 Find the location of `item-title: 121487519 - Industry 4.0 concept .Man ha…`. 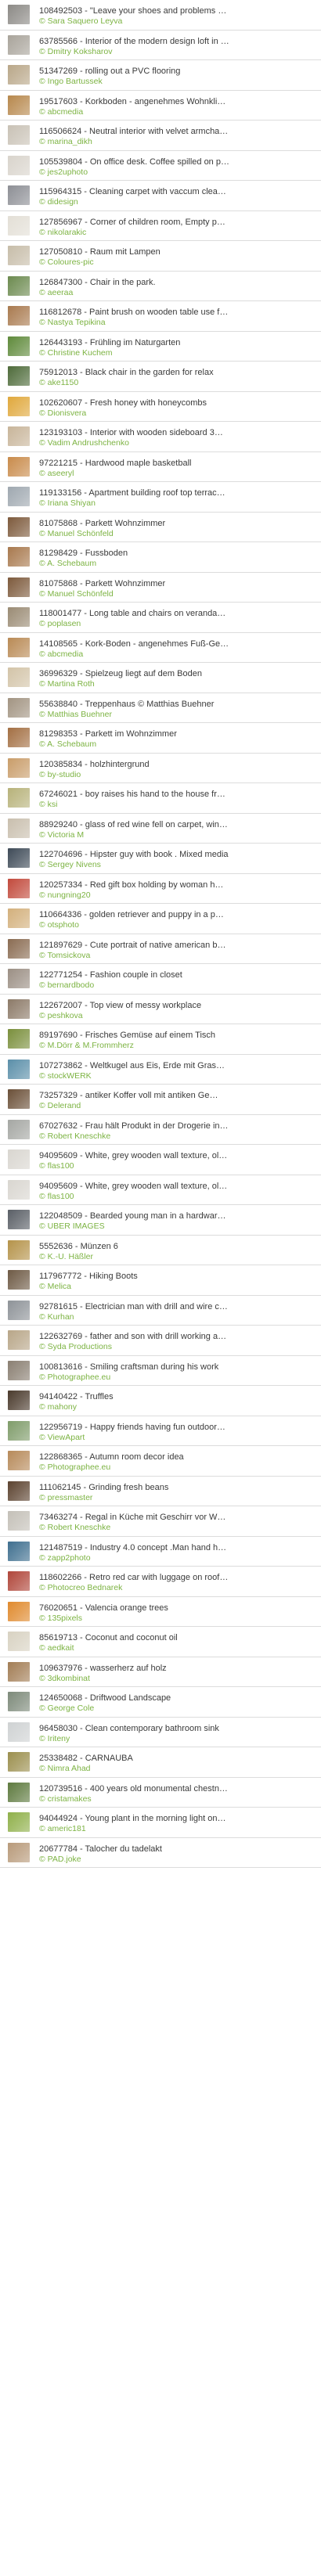

item-title: 121487519 - Industry 4.0 concept .Man ha… is located at coordinates (177, 1548).